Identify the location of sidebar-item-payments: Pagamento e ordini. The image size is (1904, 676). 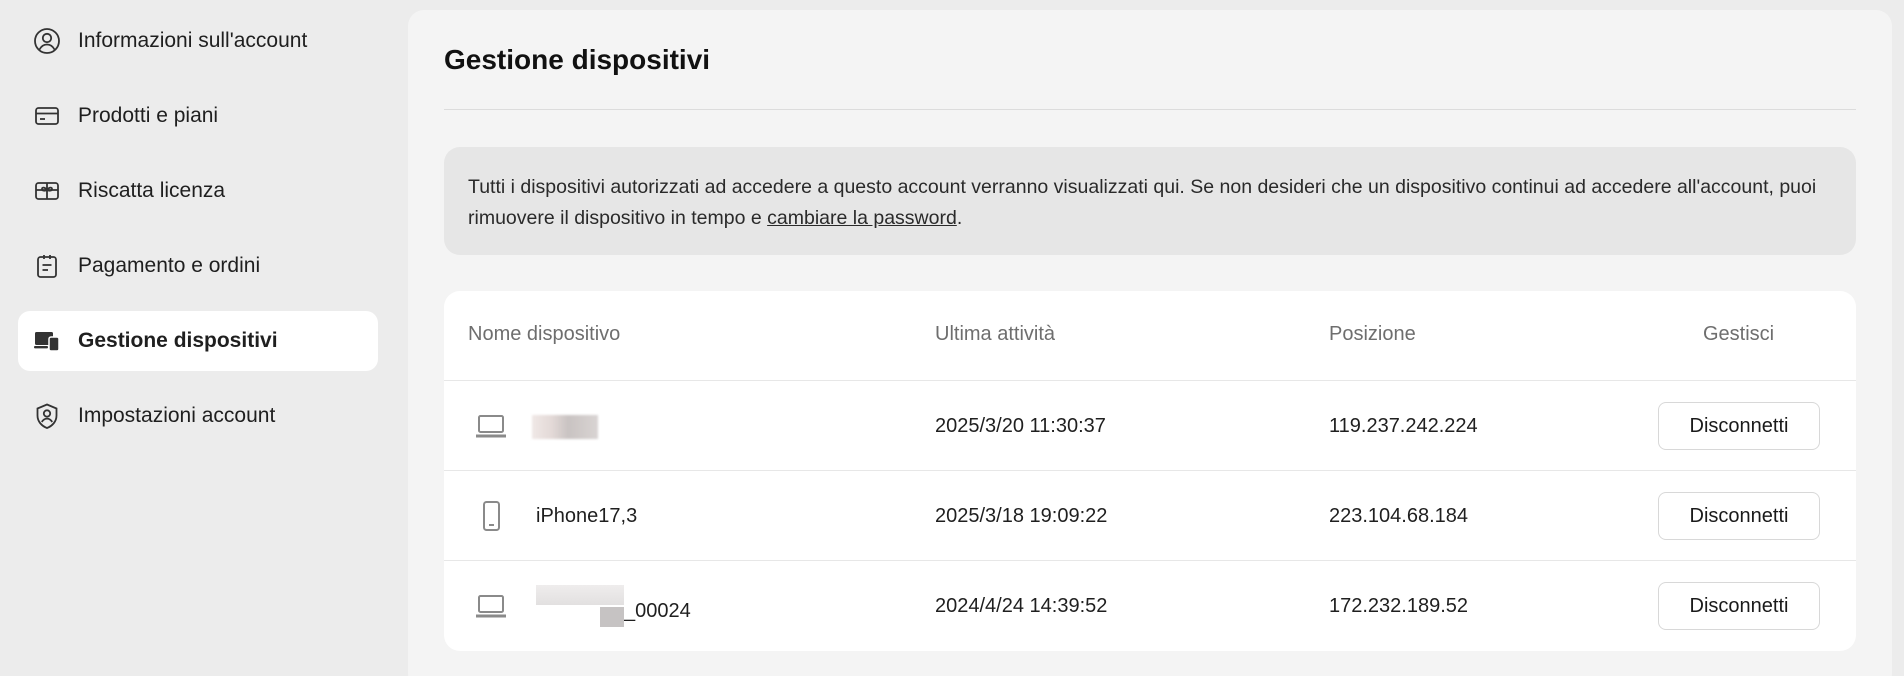
(198, 266).